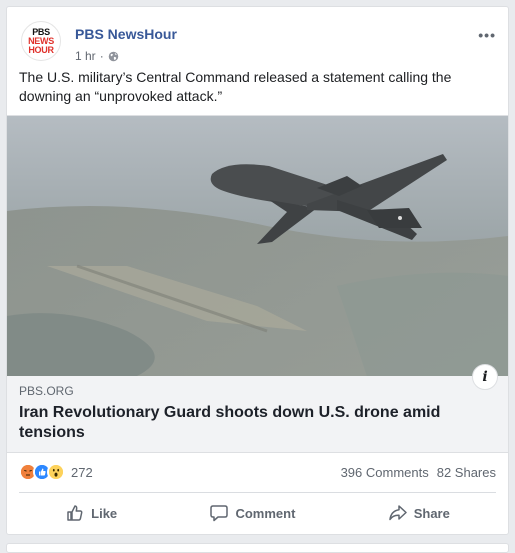 The width and height of the screenshot is (515, 553). Describe the element at coordinates (41, 49) in the screenshot. I see `avatar-line-3: HOUR` at that location.